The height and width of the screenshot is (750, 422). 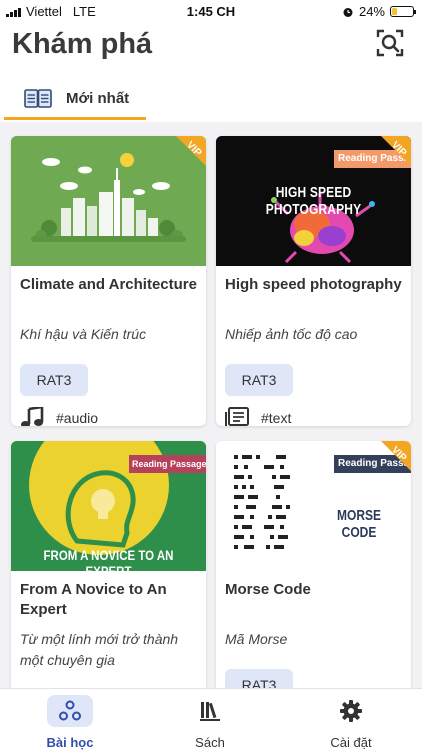 What do you see at coordinates (82, 44) in the screenshot?
I see `page-title: Khám phá` at bounding box center [82, 44].